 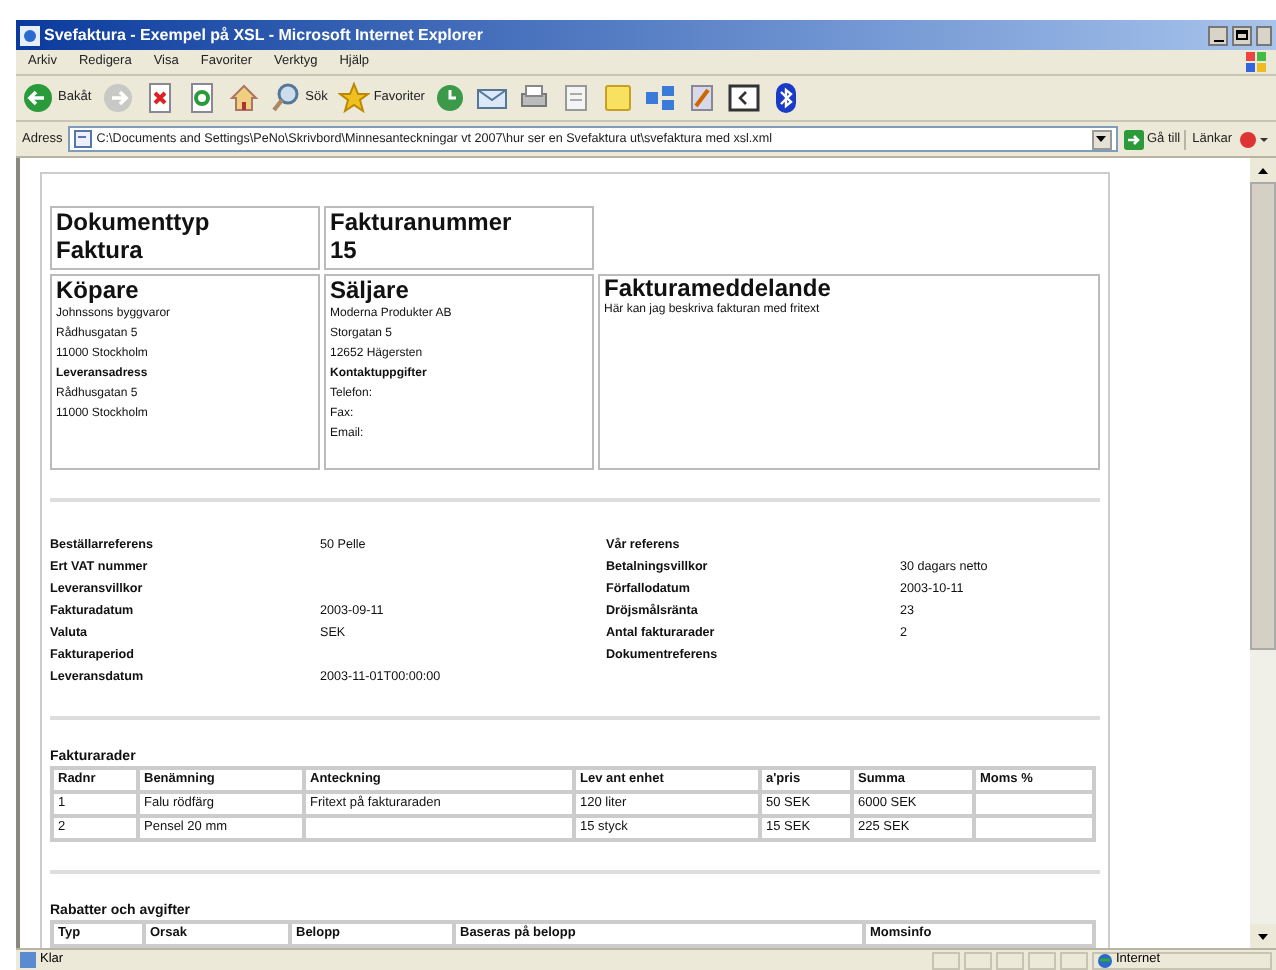 I want to click on header-label: Fakturanummer, so click(x=421, y=222).